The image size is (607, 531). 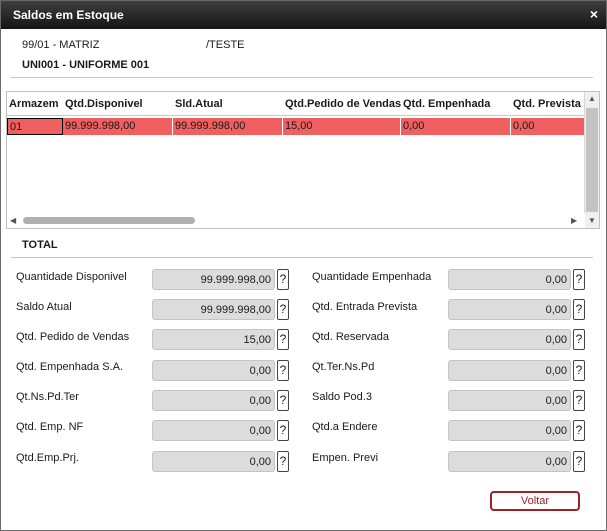 I want to click on field-label: Qtd.a Endere, so click(x=345, y=427).